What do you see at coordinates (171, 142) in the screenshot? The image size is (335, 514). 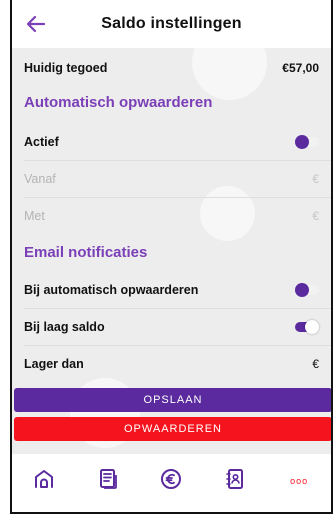 I see `auto-topup-active-row: Actief` at bounding box center [171, 142].